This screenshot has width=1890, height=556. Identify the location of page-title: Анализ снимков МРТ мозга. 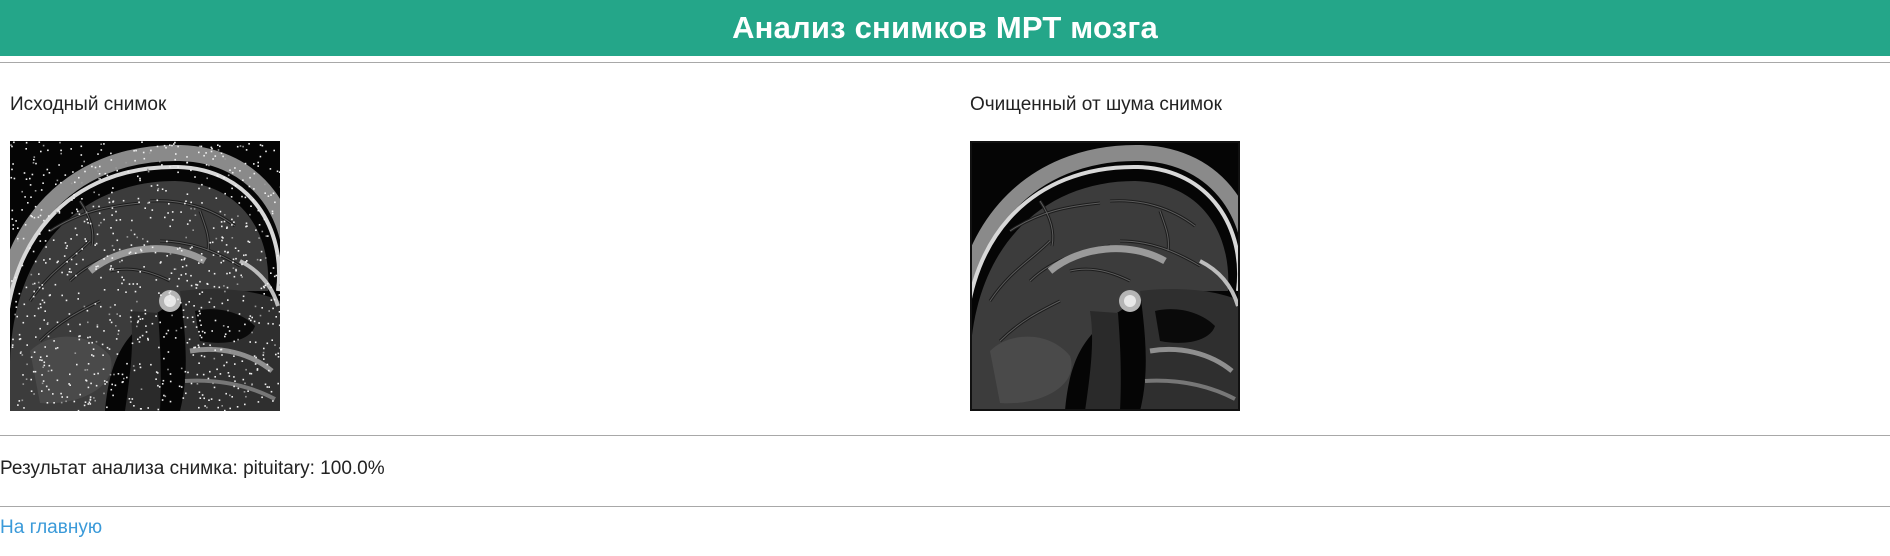
(945, 27).